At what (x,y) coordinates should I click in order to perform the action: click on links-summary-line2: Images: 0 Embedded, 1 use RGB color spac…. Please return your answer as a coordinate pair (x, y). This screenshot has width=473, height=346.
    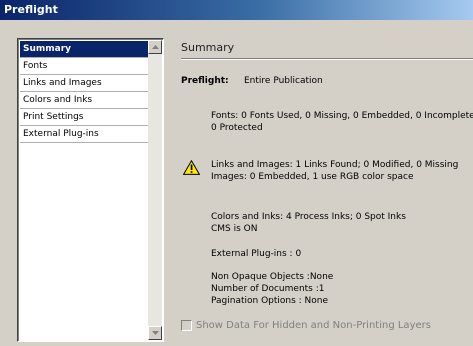
    Looking at the image, I should click on (312, 177).